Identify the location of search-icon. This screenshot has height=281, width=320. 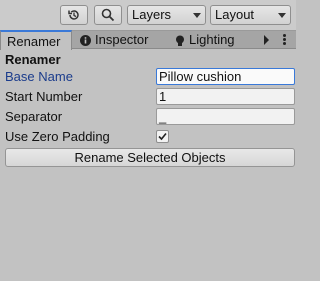
(108, 15).